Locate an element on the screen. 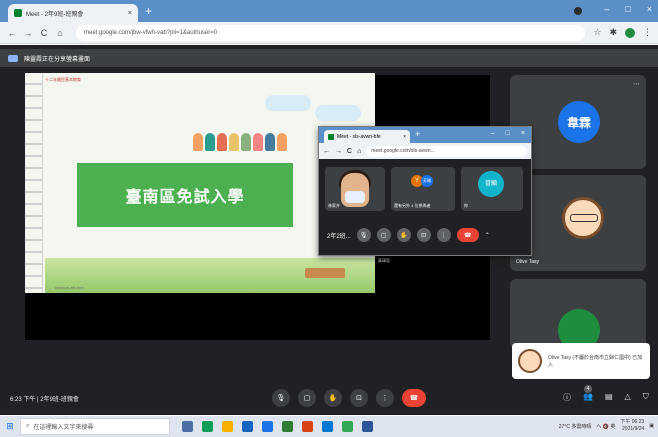 The height and width of the screenshot is (437, 658). people-icon: 👥 is located at coordinates (588, 397).